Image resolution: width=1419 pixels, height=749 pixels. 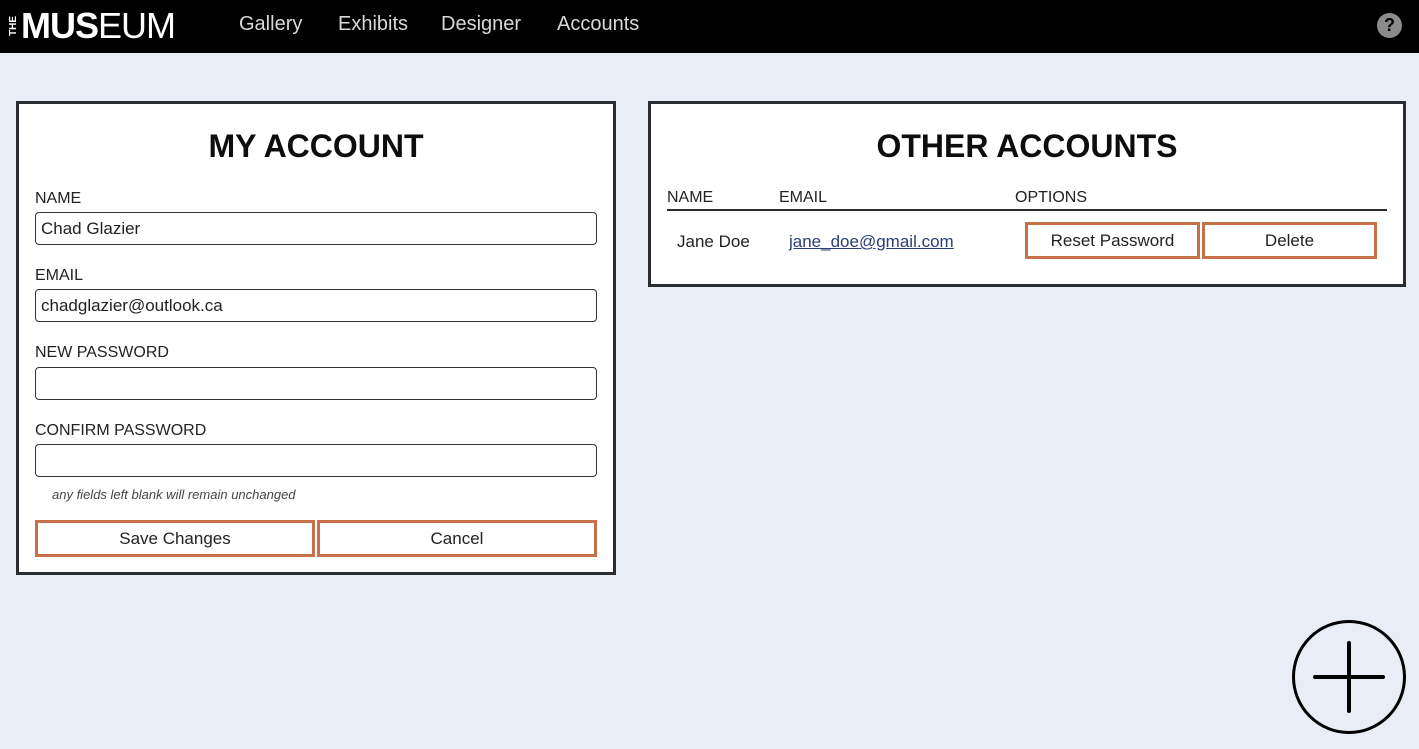 What do you see at coordinates (270, 24) in the screenshot?
I see `nav-gallery: Gallery` at bounding box center [270, 24].